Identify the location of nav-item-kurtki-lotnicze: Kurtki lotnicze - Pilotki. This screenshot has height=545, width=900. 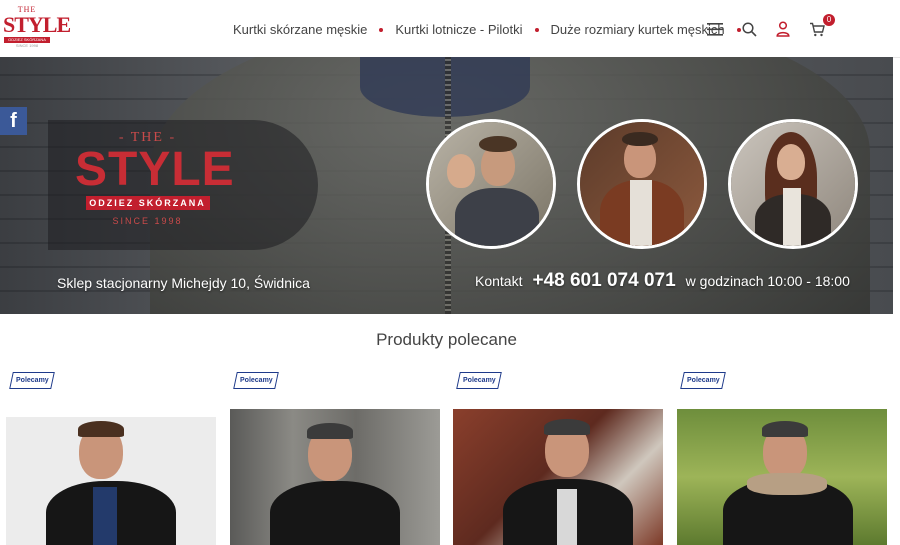
(458, 29).